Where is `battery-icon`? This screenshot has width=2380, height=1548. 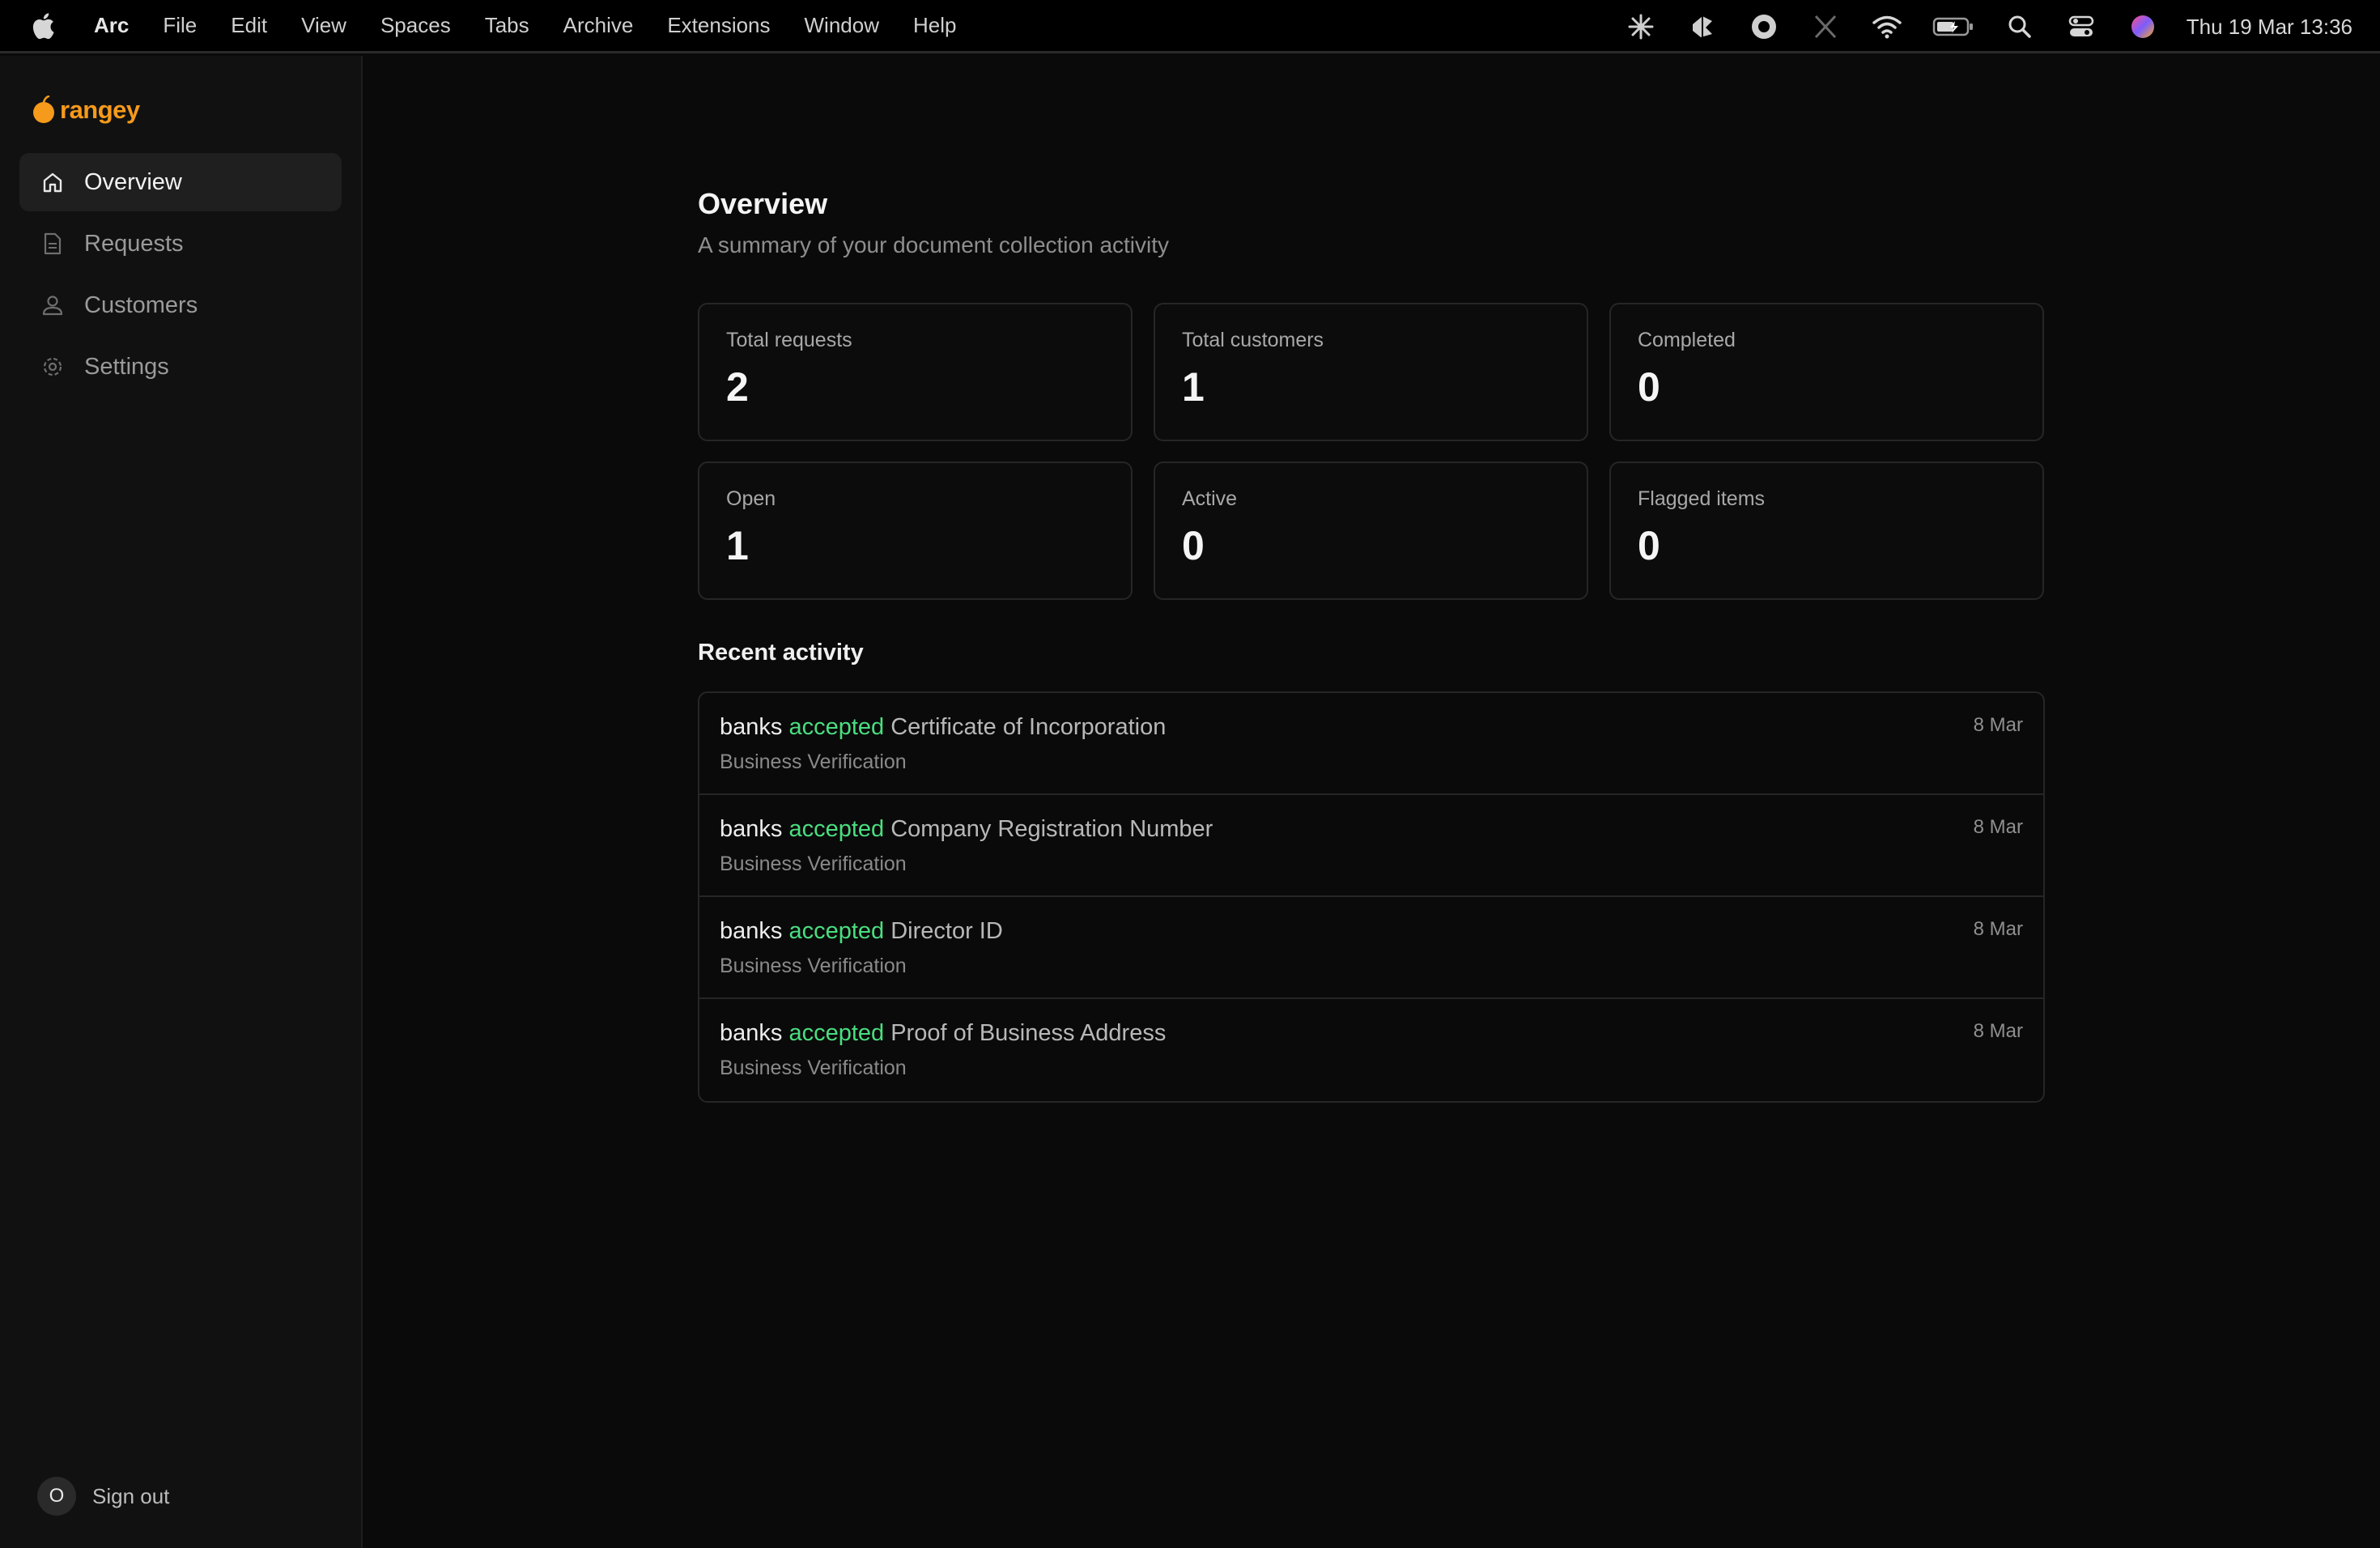 battery-icon is located at coordinates (1953, 27).